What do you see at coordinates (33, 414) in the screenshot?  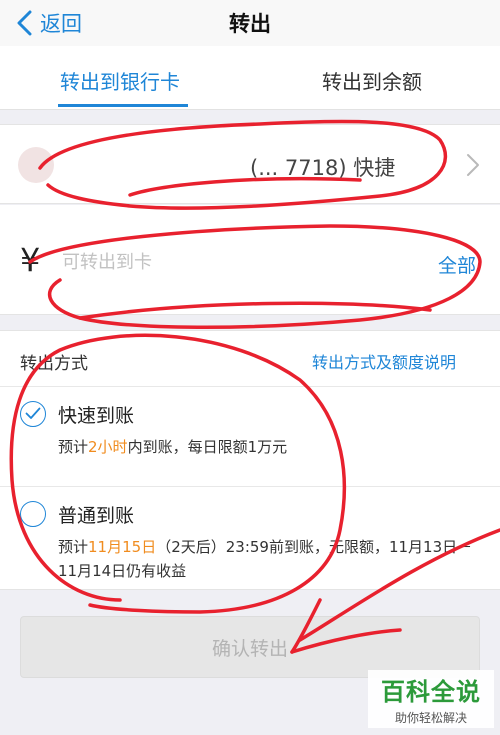 I see `radio-checked-icon` at bounding box center [33, 414].